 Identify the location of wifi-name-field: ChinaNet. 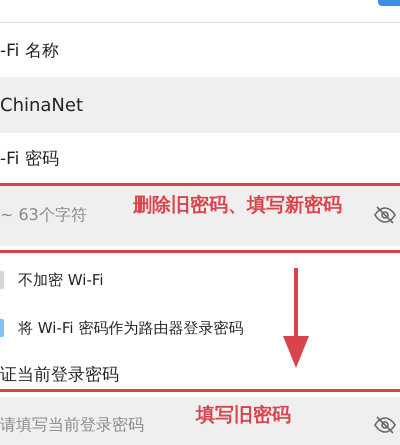
(200, 105).